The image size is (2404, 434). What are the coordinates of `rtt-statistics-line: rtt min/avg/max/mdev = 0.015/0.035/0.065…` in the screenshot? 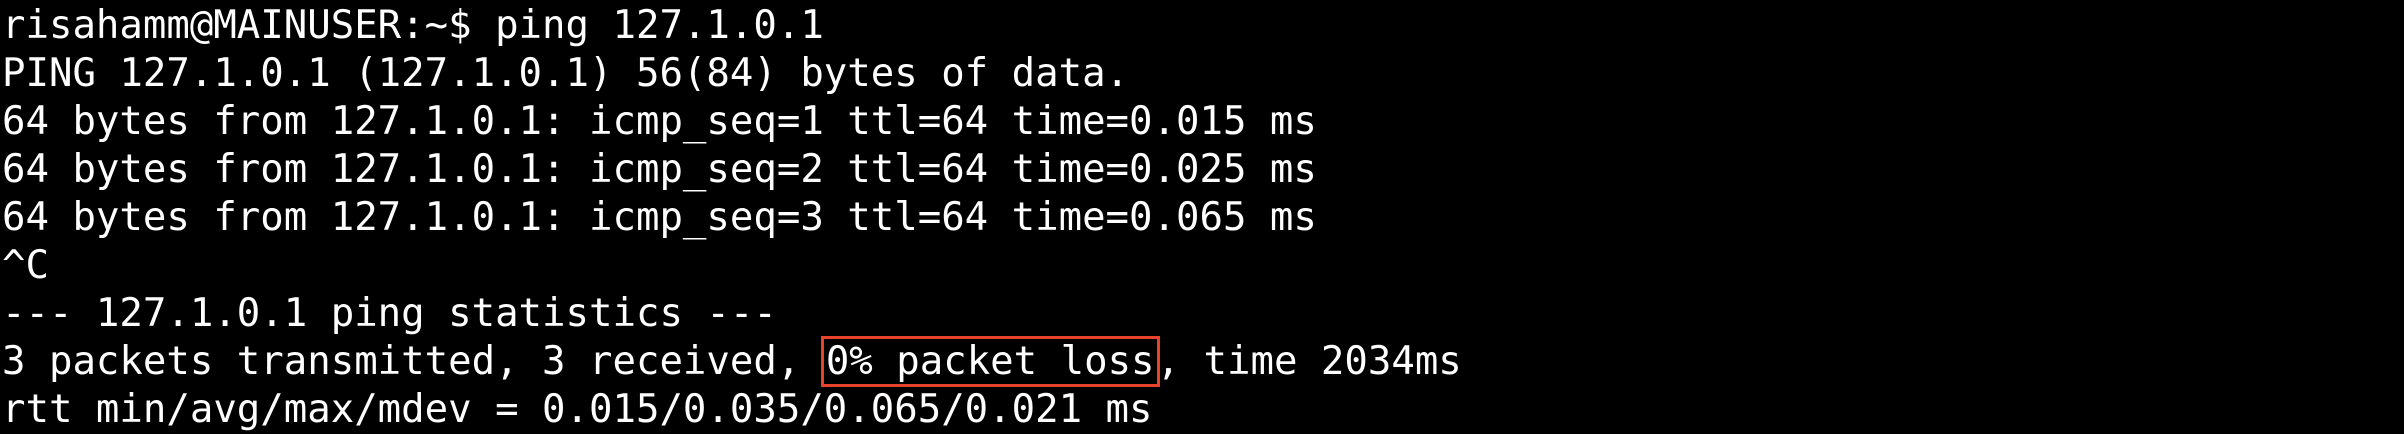 It's located at (577, 409).